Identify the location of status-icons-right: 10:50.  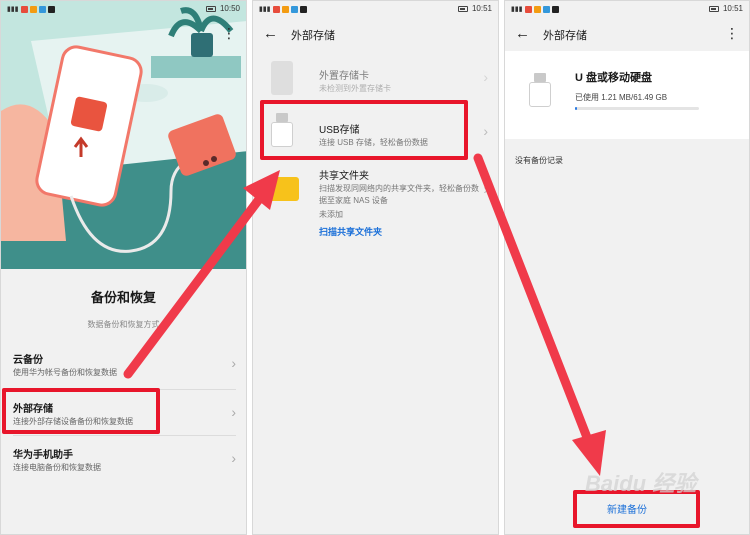
(222, 8).